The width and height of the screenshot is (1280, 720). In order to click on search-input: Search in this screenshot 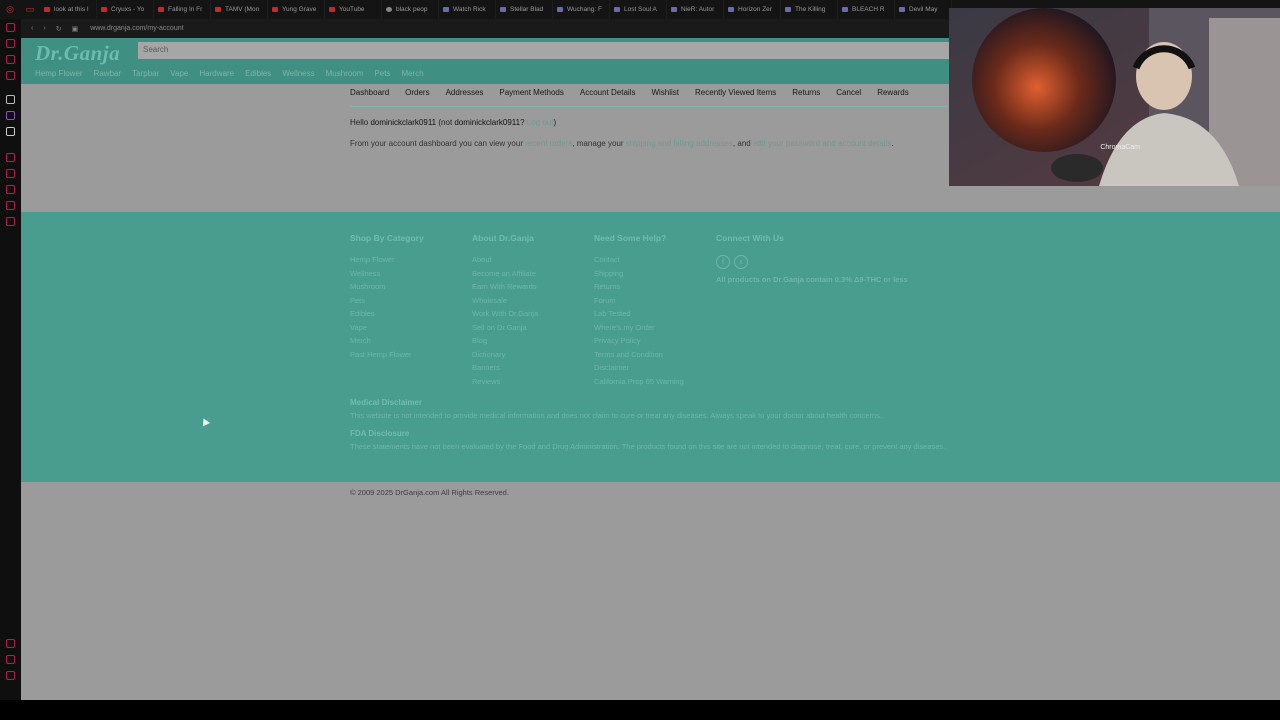, I will do `click(543, 50)`.